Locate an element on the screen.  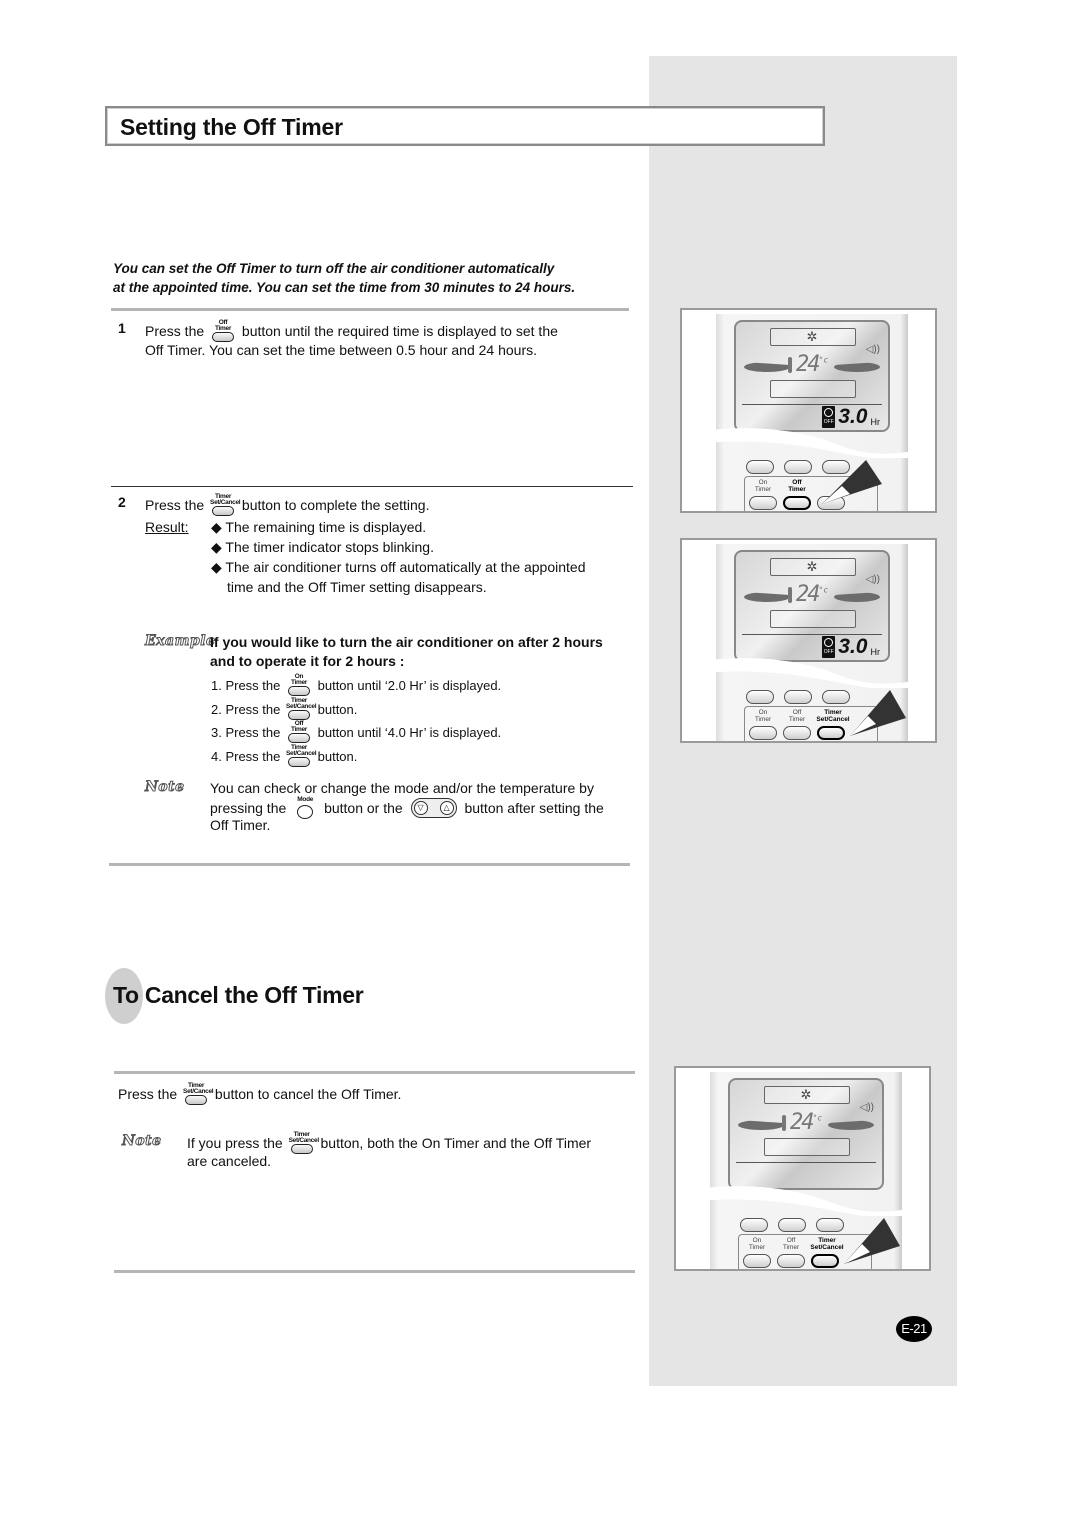
section-title-box: Setting the Off Timer is located at coordinates (465, 126).